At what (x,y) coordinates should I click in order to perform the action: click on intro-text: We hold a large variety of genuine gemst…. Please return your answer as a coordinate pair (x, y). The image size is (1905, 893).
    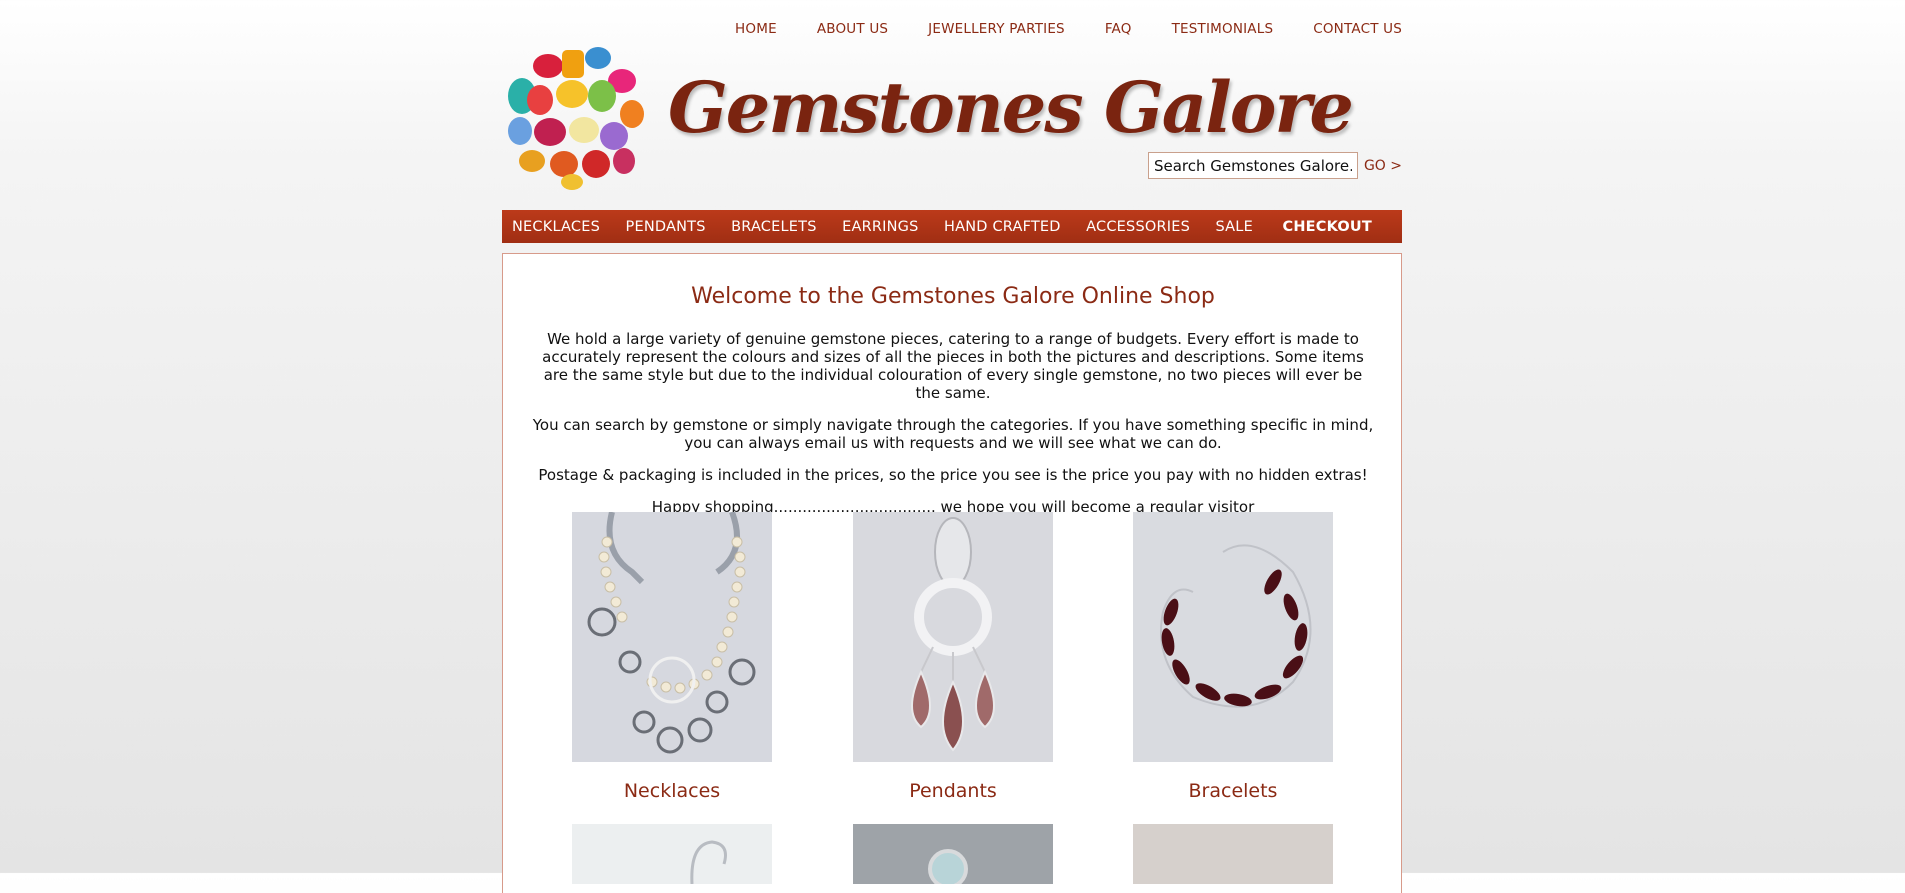
    Looking at the image, I should click on (953, 430).